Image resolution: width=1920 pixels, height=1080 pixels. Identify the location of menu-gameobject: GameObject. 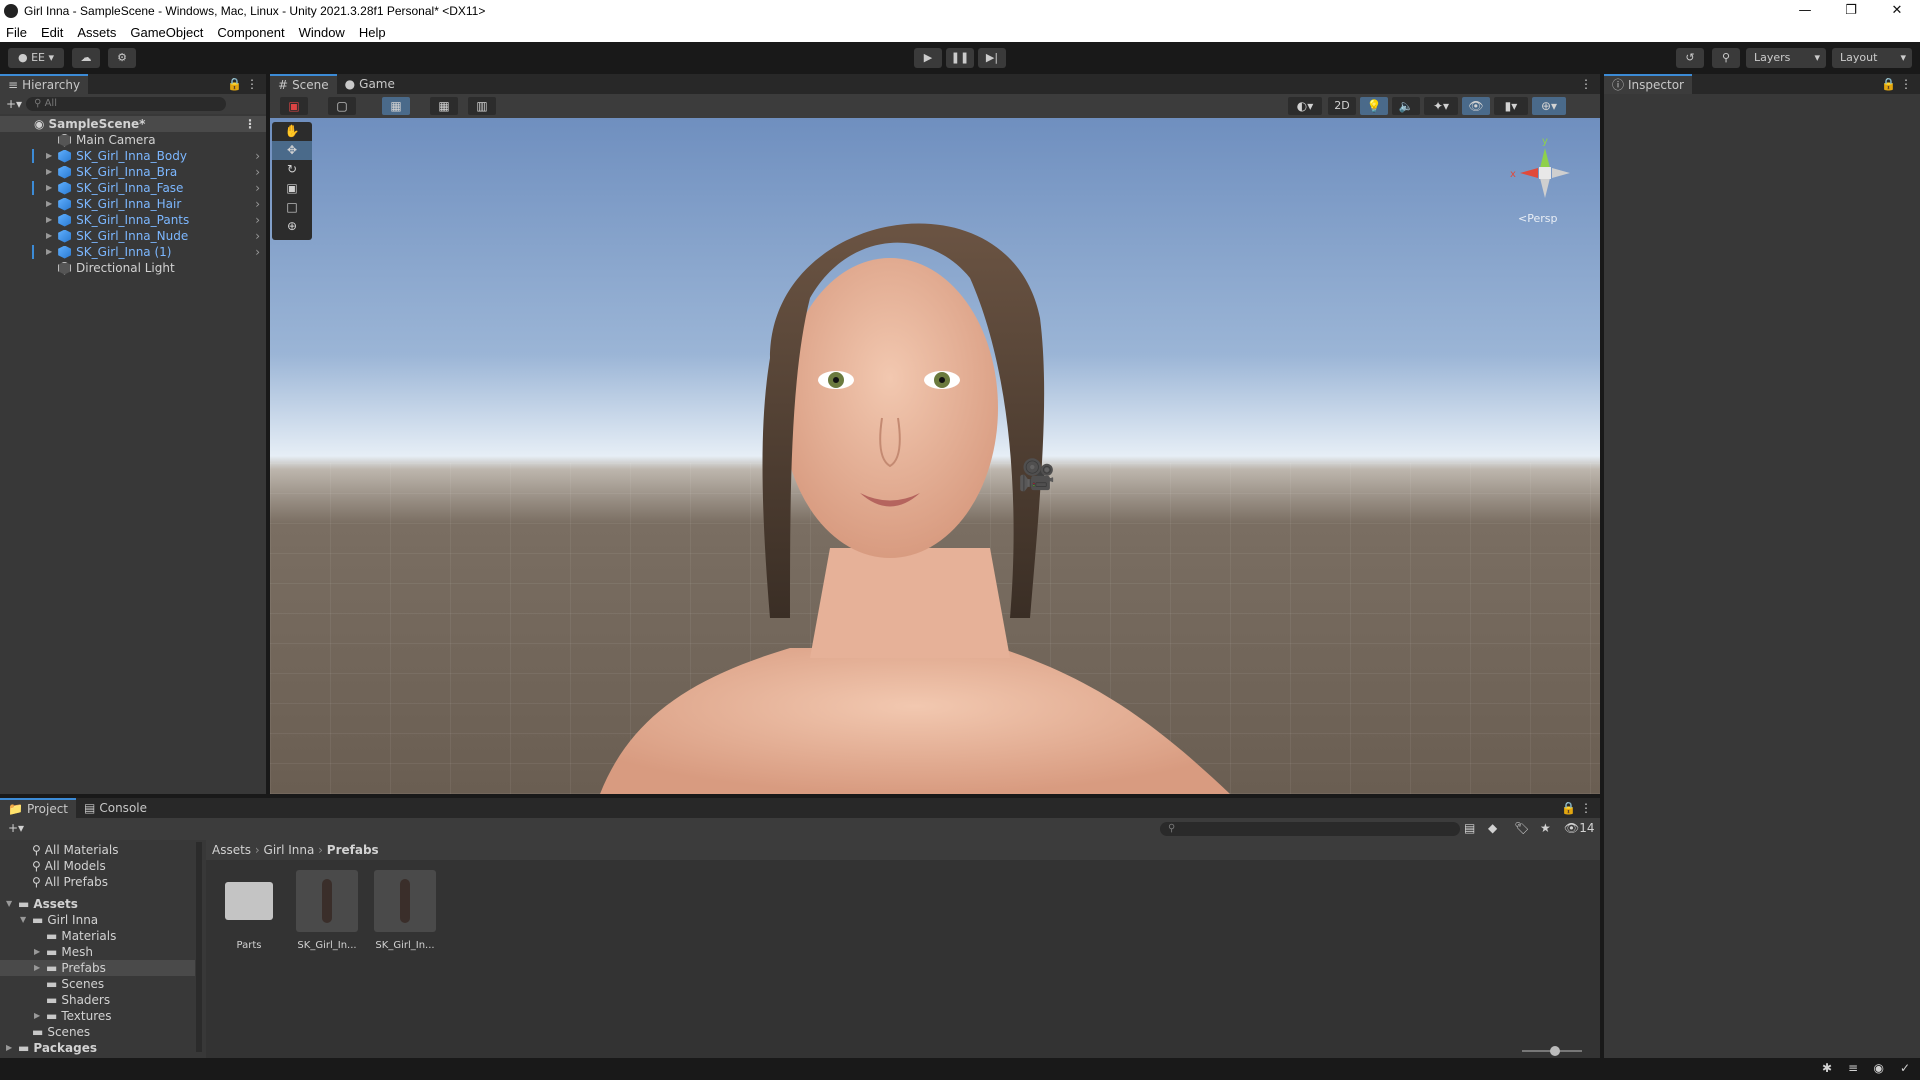
(166, 32).